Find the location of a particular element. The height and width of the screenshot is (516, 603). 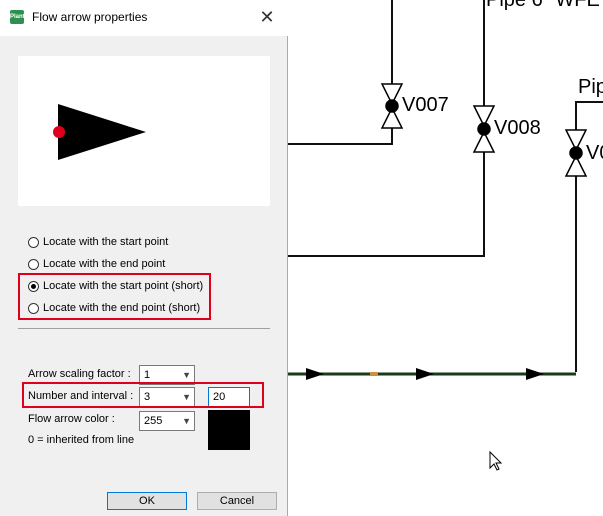

ok-button: OK is located at coordinates (147, 501).